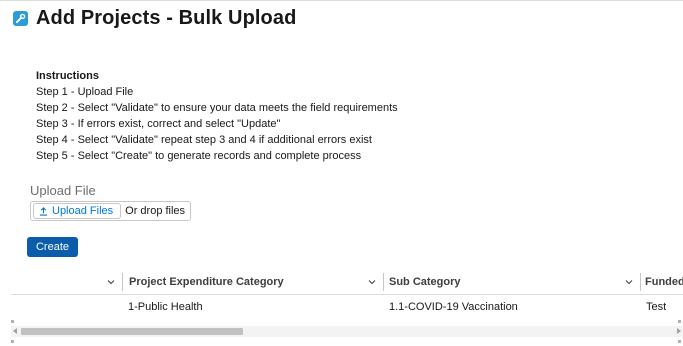  I want to click on upload-file-label: Upload File, so click(63, 190).